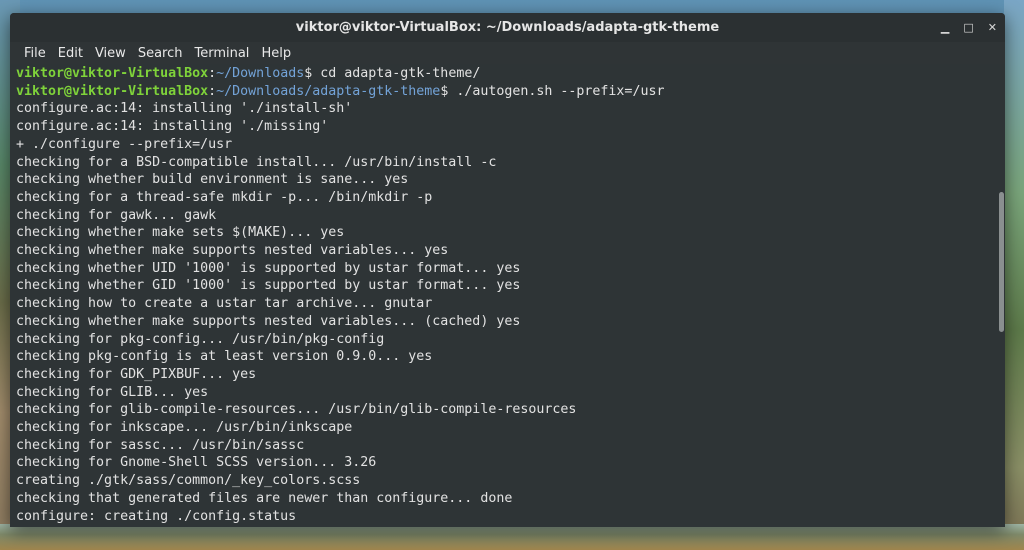  Describe the element at coordinates (160, 53) in the screenshot. I see `menu-search: Search` at that location.